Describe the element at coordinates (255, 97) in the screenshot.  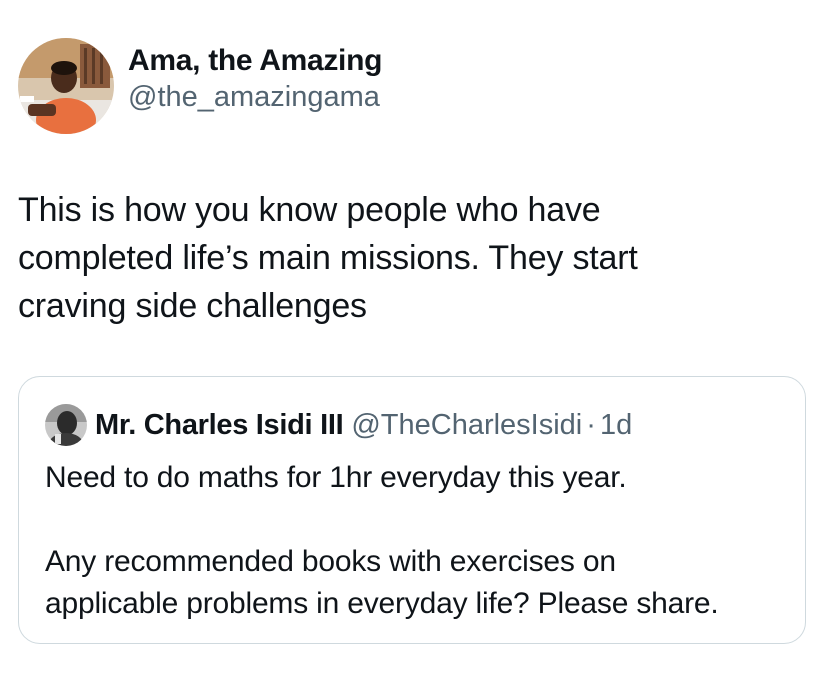
I see `author-handle: @the_amazingama` at that location.